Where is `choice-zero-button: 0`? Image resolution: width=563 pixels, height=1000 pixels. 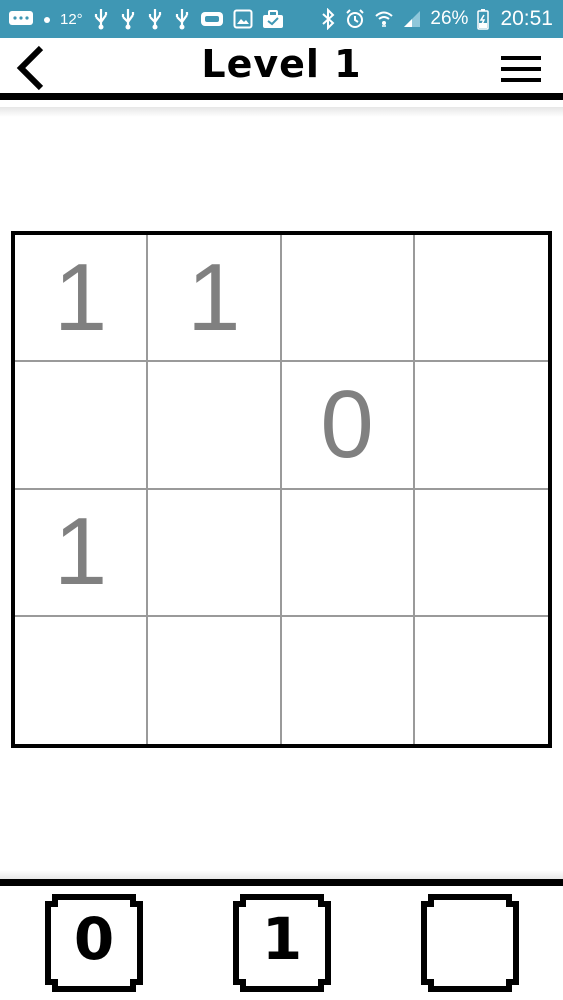
choice-zero-button: 0 is located at coordinates (94, 943).